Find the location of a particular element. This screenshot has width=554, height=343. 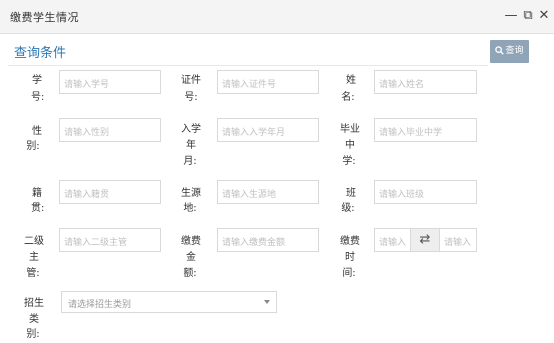

close-icon: ✕ is located at coordinates (544, 16).